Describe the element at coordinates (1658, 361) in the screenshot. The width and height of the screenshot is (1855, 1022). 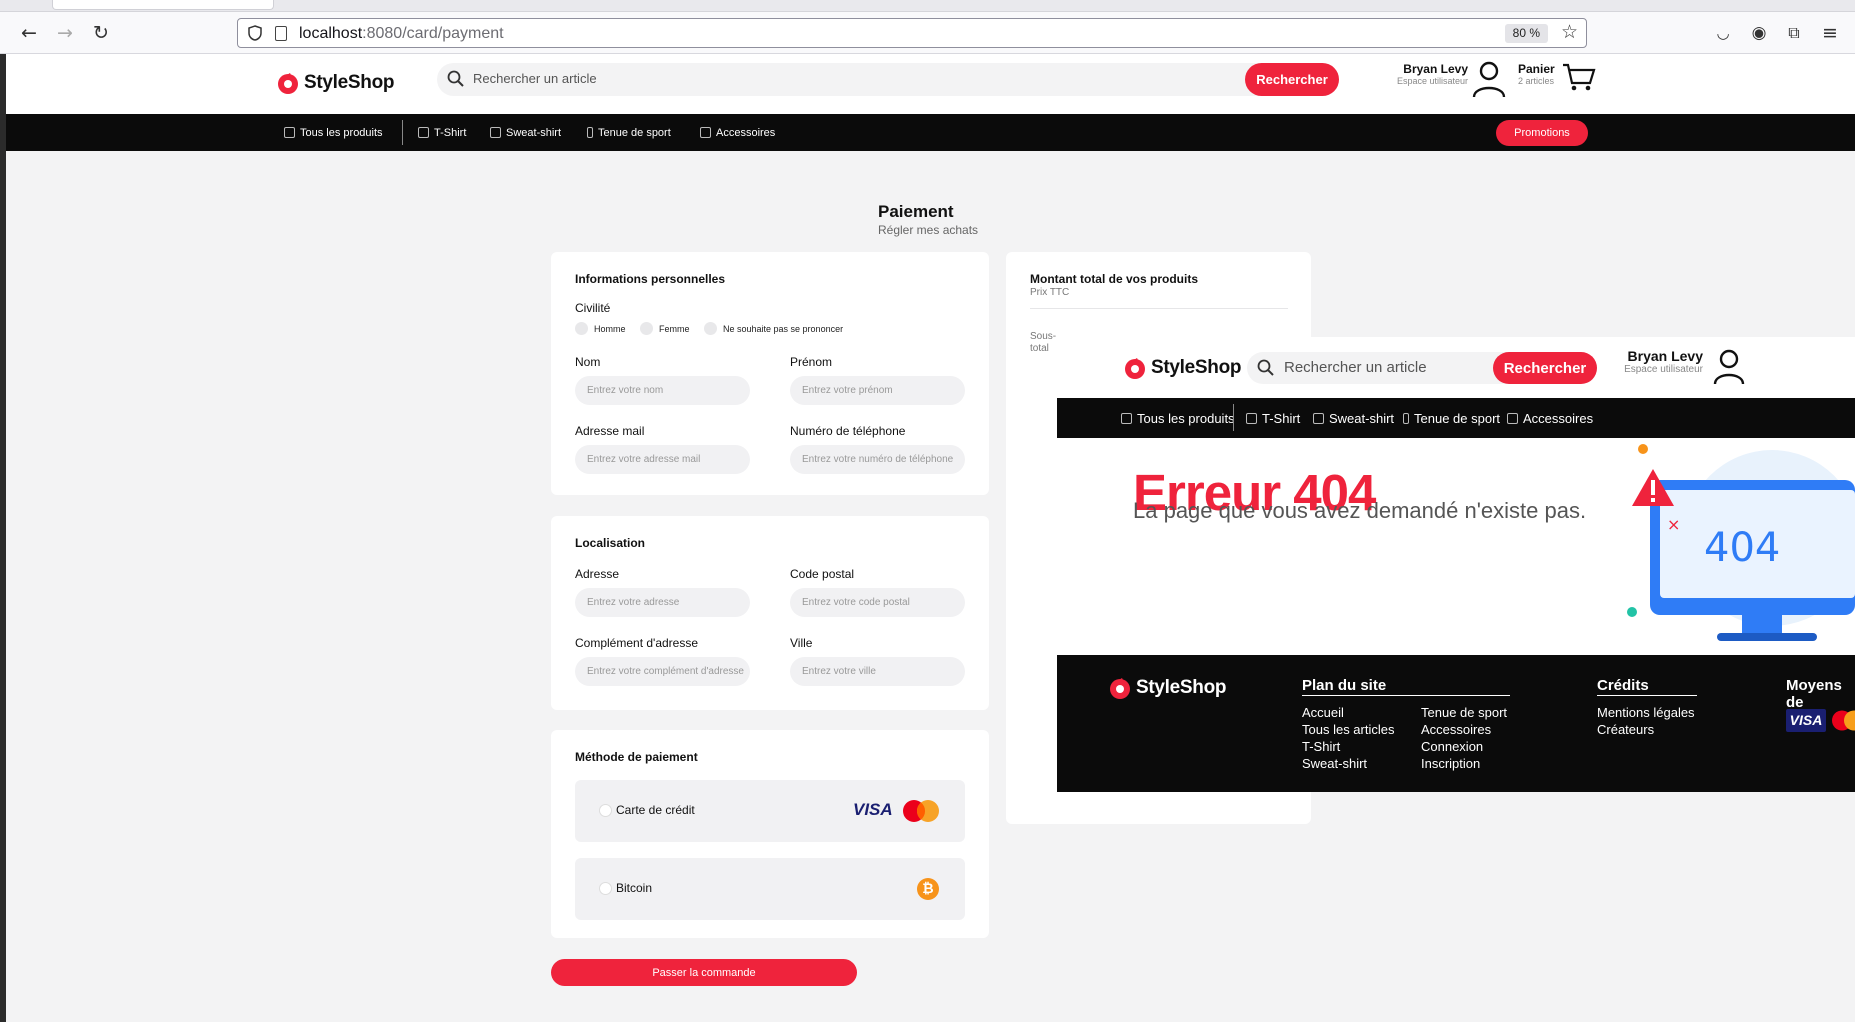
I see `overlay-user-account: Bryan Levy Espace utilisateur` at that location.